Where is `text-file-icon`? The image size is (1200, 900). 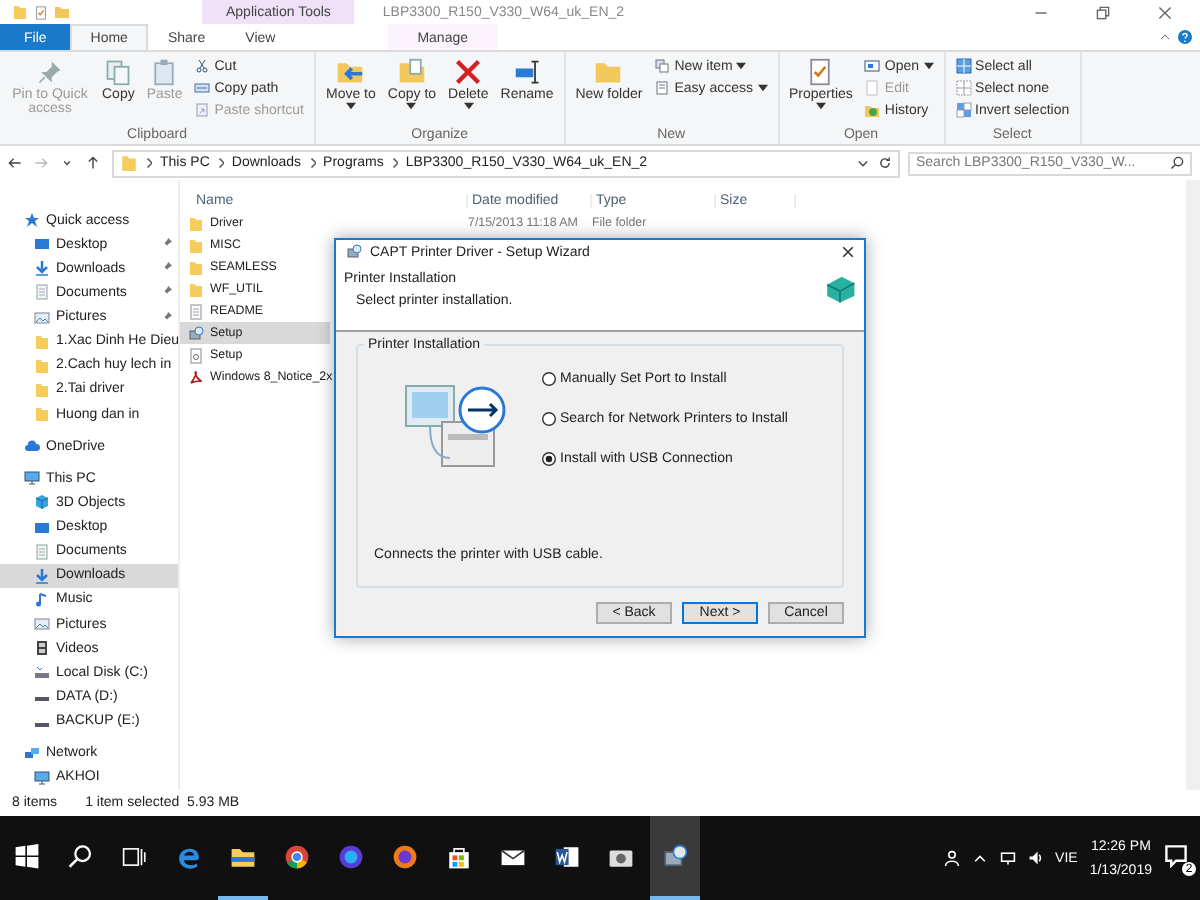 text-file-icon is located at coordinates (196, 311).